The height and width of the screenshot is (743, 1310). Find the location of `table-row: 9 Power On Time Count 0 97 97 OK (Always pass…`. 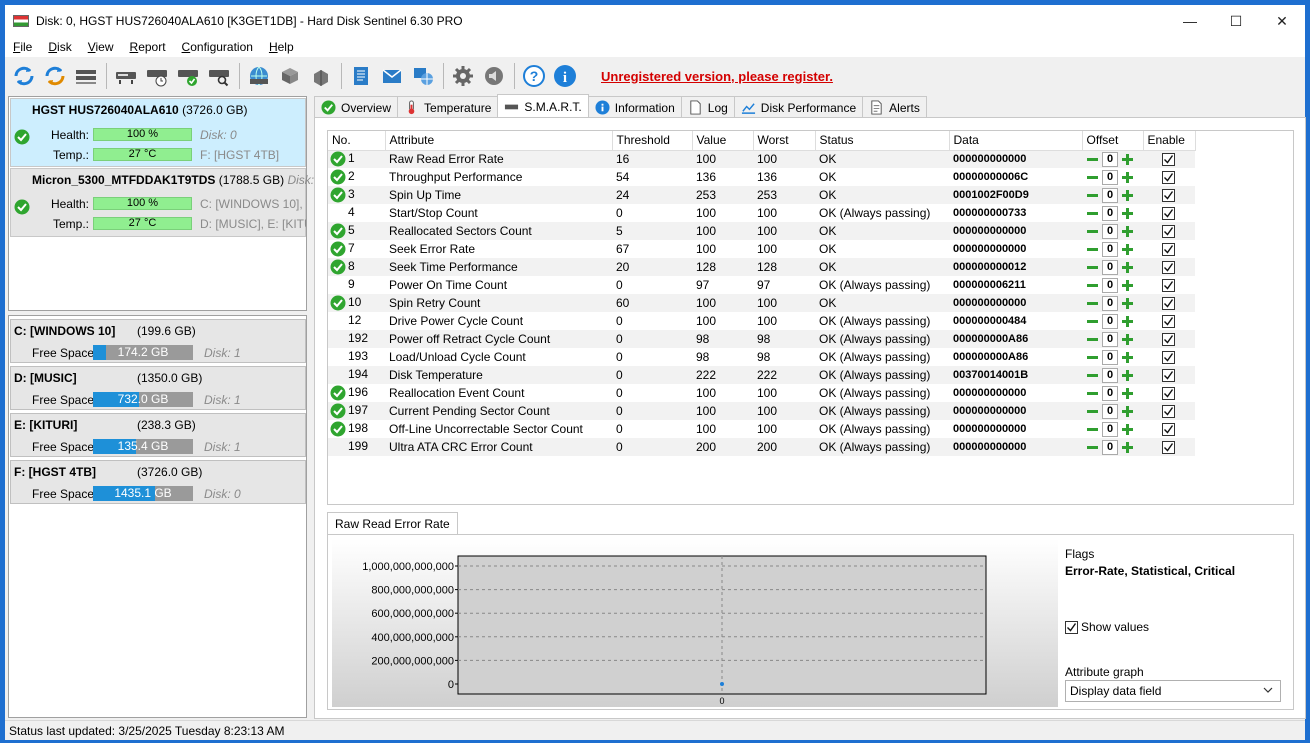

table-row: 9 Power On Time Count 0 97 97 OK (Always pass… is located at coordinates (761, 285).